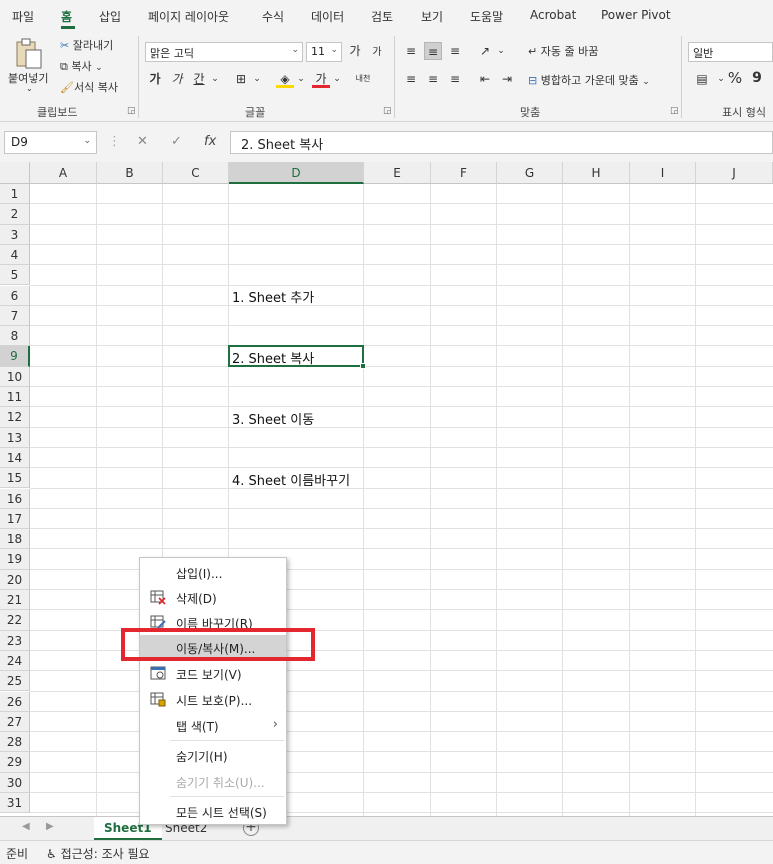 The width and height of the screenshot is (773, 864). I want to click on phonetic-guide-button: 내천, so click(363, 79).